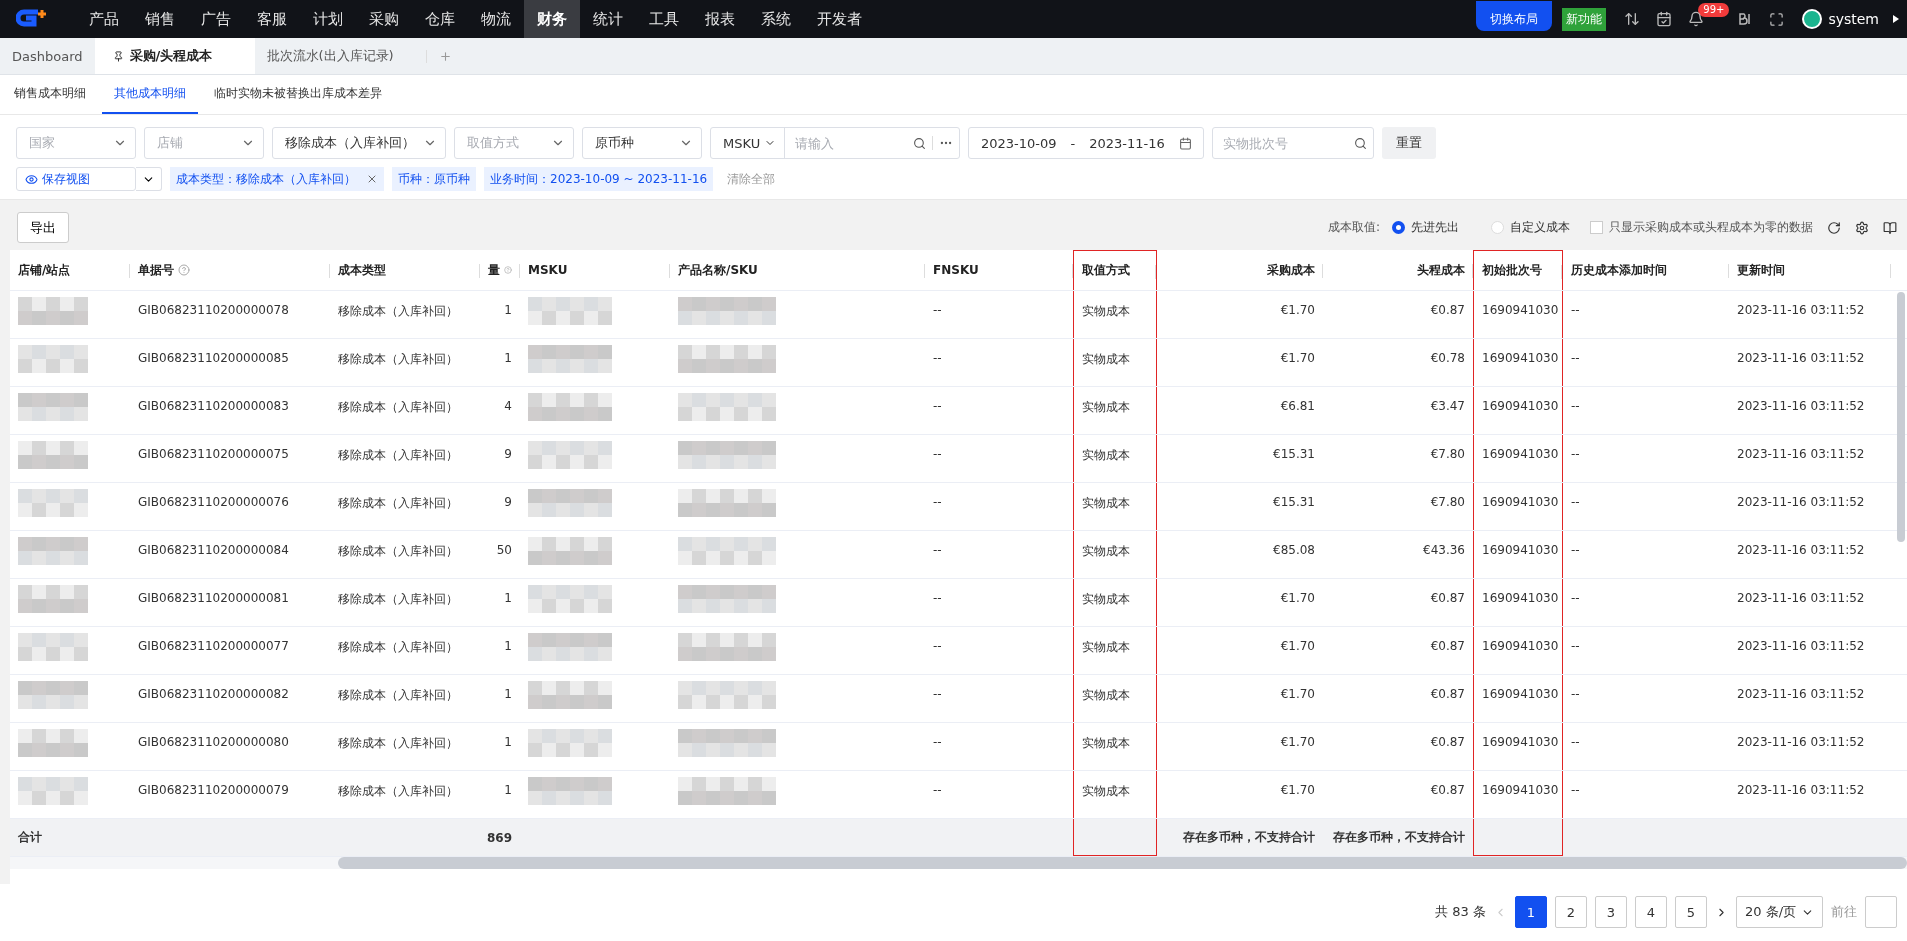 The width and height of the screenshot is (1907, 941). I want to click on fullscreen-icon, so click(1777, 19).